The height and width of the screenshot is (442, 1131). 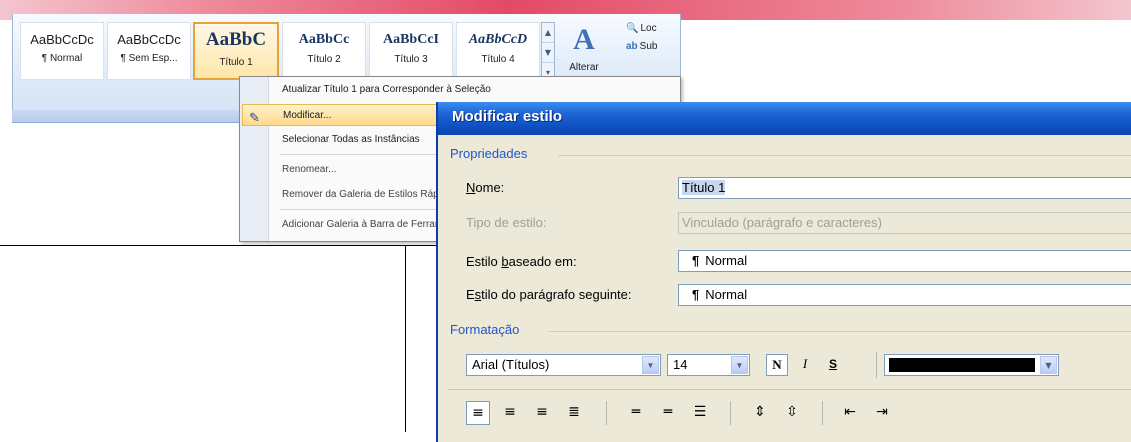 I want to click on italic-button: I, so click(x=805, y=365).